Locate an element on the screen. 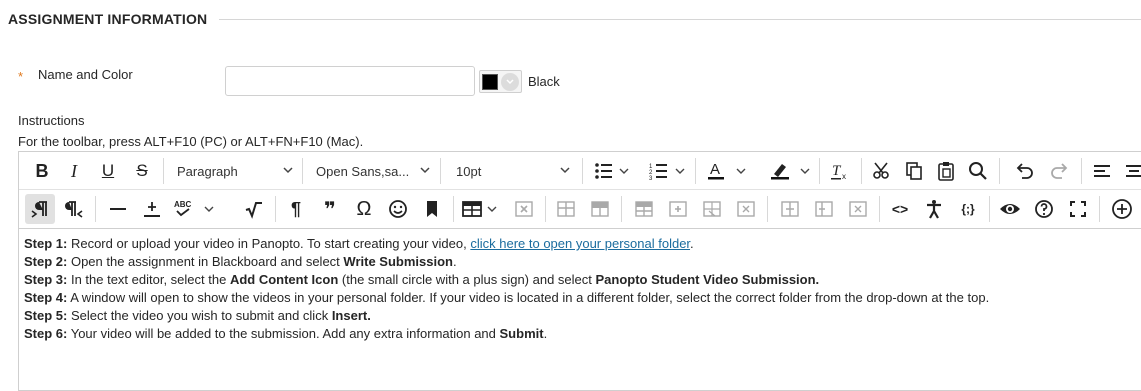  clear-formatting-button: T x is located at coordinates (840, 171).